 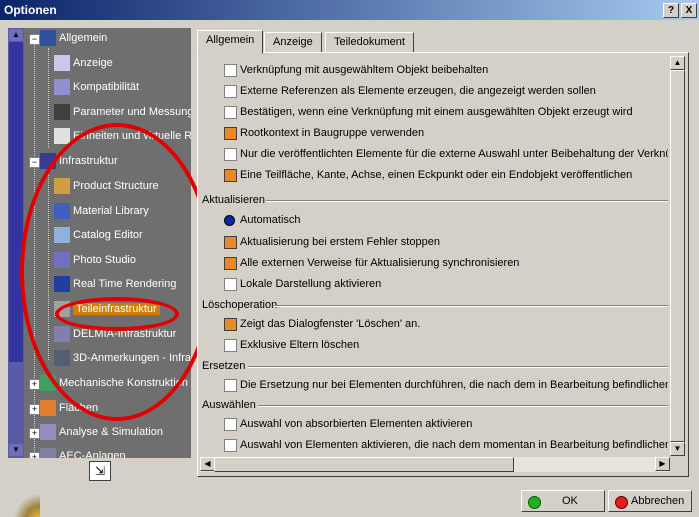 I want to click on tree-node-analyse-simulation: Analyse & Simulation, so click(x=101, y=432).